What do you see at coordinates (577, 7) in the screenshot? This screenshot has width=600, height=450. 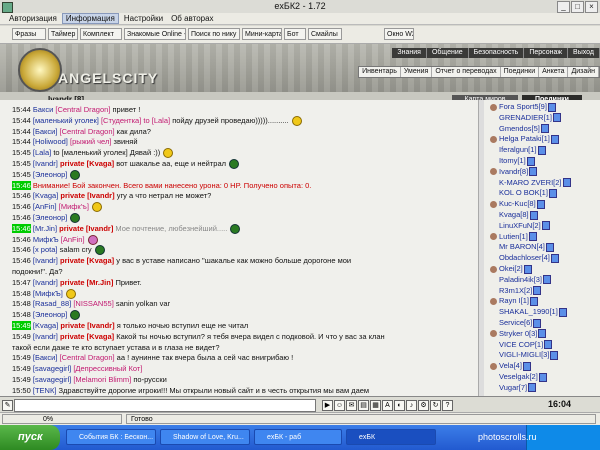 I see `maximize-button: □` at bounding box center [577, 7].